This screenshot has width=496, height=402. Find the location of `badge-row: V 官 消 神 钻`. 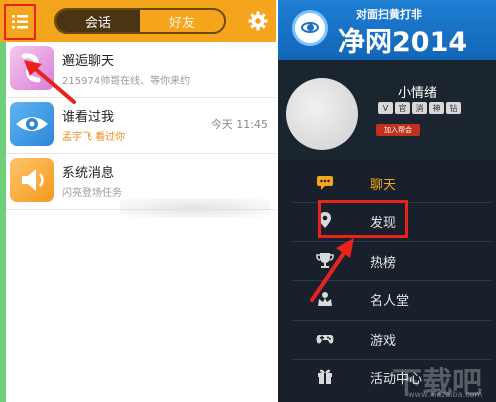

badge-row: V 官 消 神 钻 is located at coordinates (419, 108).